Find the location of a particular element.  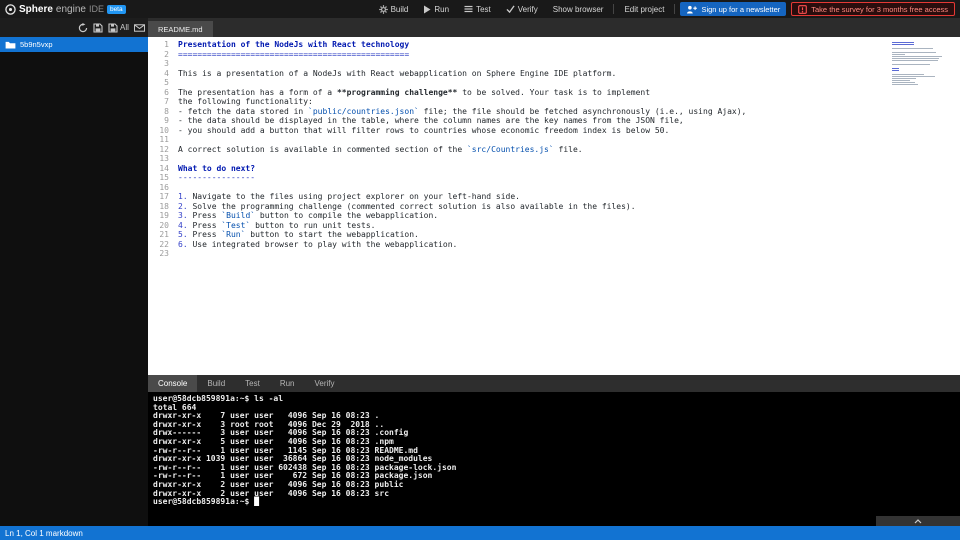

minimap is located at coordinates (918, 65).